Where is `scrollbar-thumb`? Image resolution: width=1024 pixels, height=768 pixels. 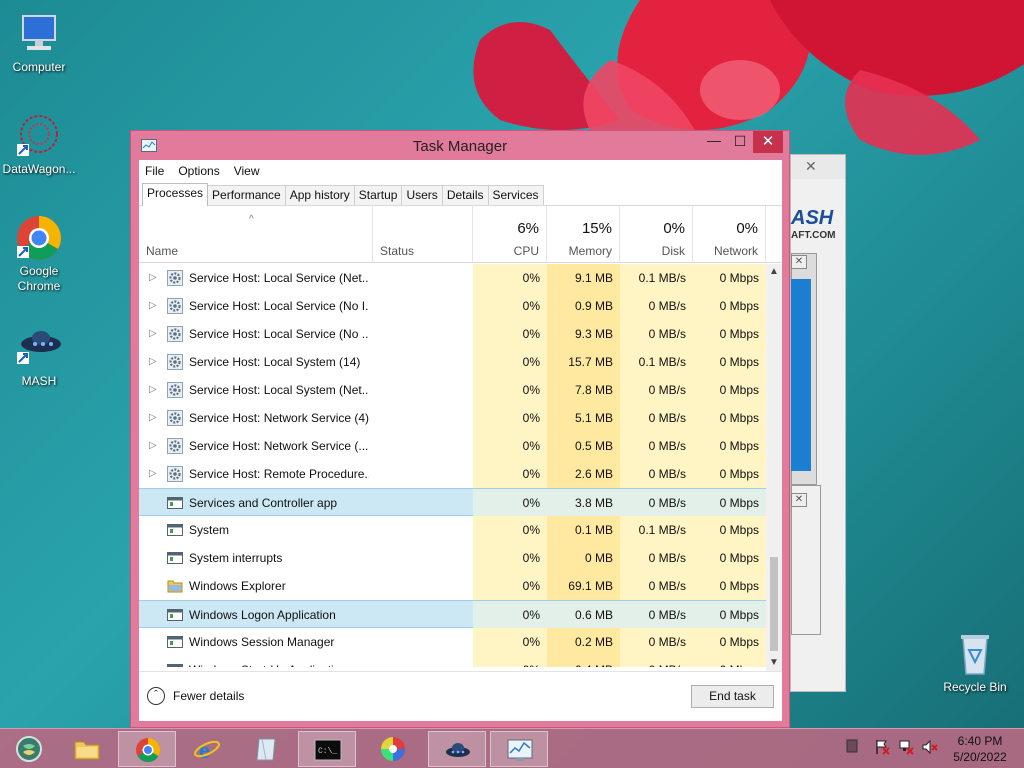
scrollbar-thumb is located at coordinates (774, 604).